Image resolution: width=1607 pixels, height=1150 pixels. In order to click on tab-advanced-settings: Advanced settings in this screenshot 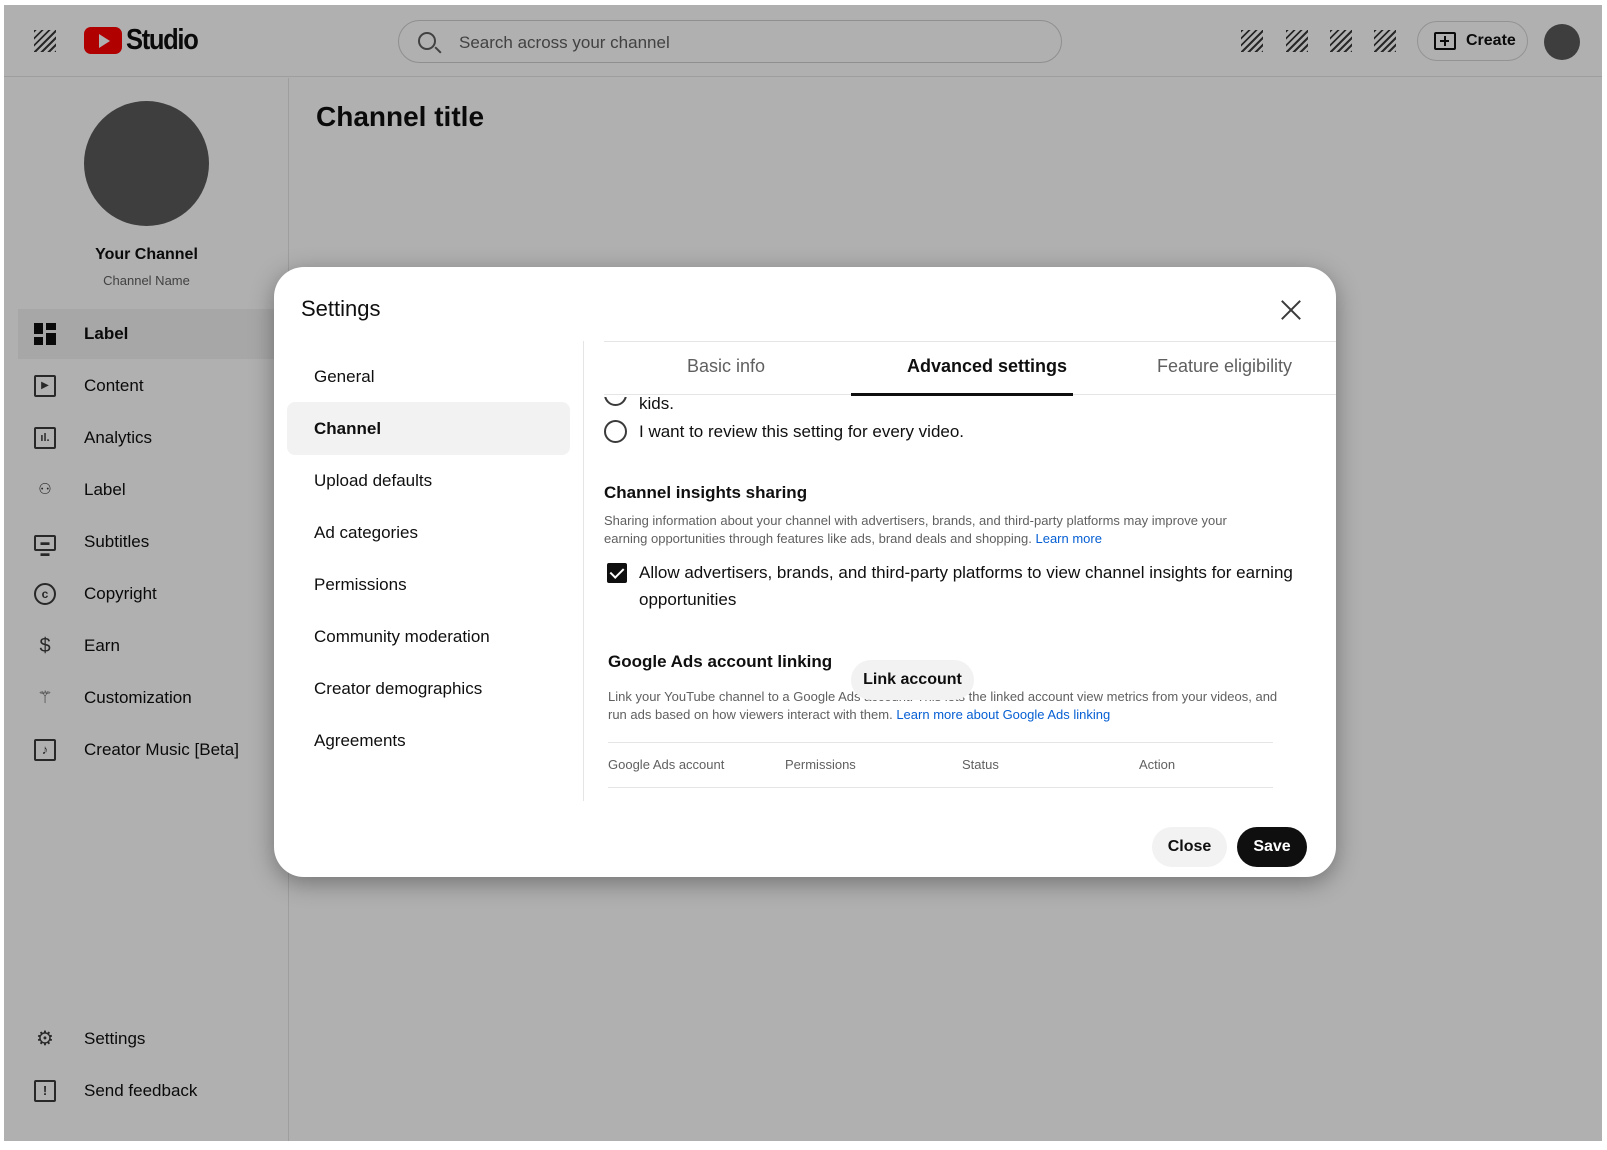, I will do `click(987, 366)`.